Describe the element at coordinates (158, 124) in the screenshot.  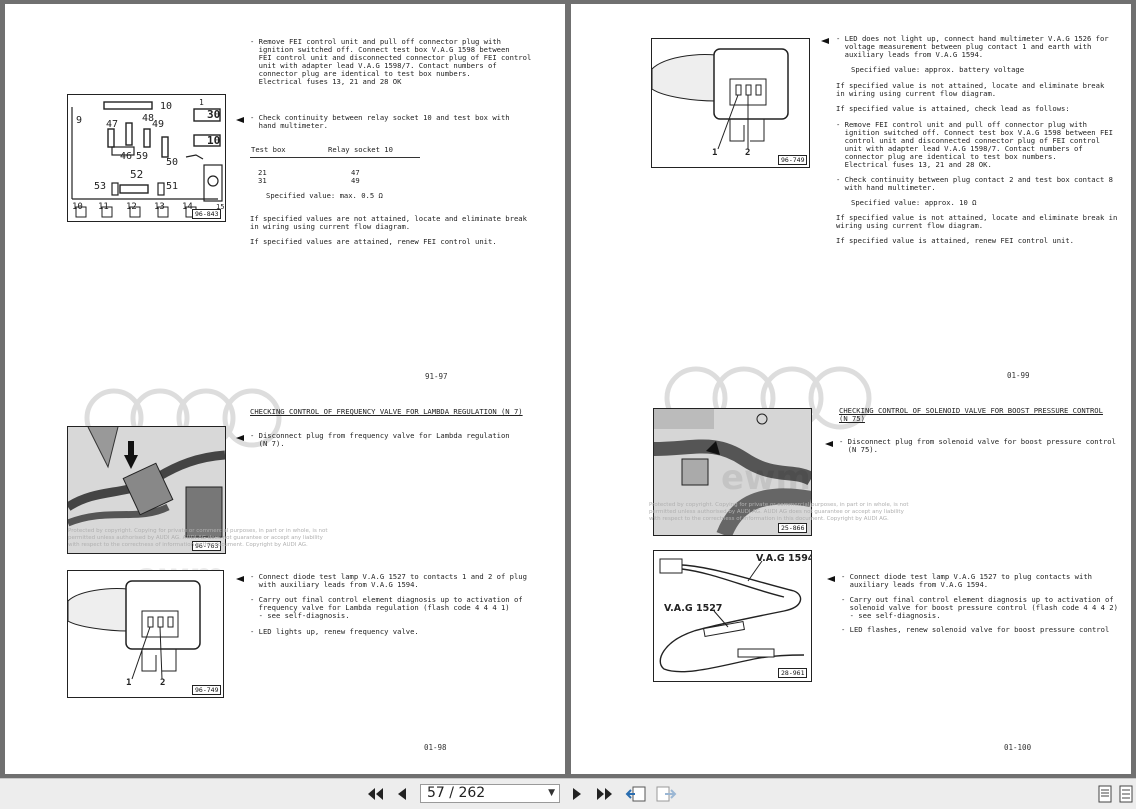
I see `relay-label-49: 49` at that location.